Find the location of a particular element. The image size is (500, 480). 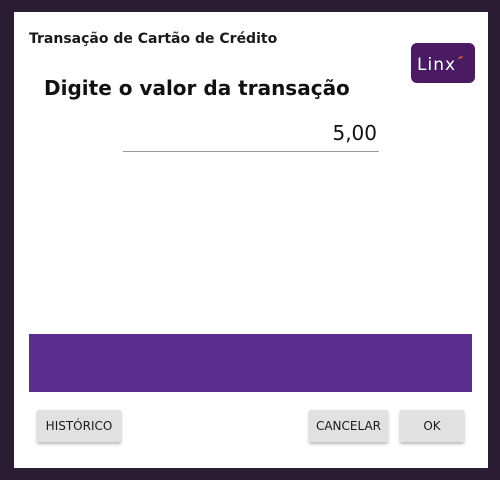

linx-logo-icon is located at coordinates (461, 58).